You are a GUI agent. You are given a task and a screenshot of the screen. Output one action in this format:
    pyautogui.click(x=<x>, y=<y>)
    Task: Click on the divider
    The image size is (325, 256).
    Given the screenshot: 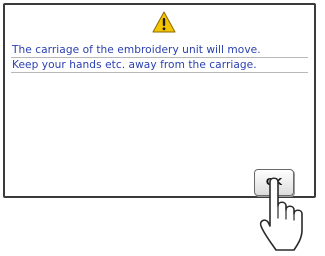 What is the action you would take?
    pyautogui.click(x=159, y=72)
    